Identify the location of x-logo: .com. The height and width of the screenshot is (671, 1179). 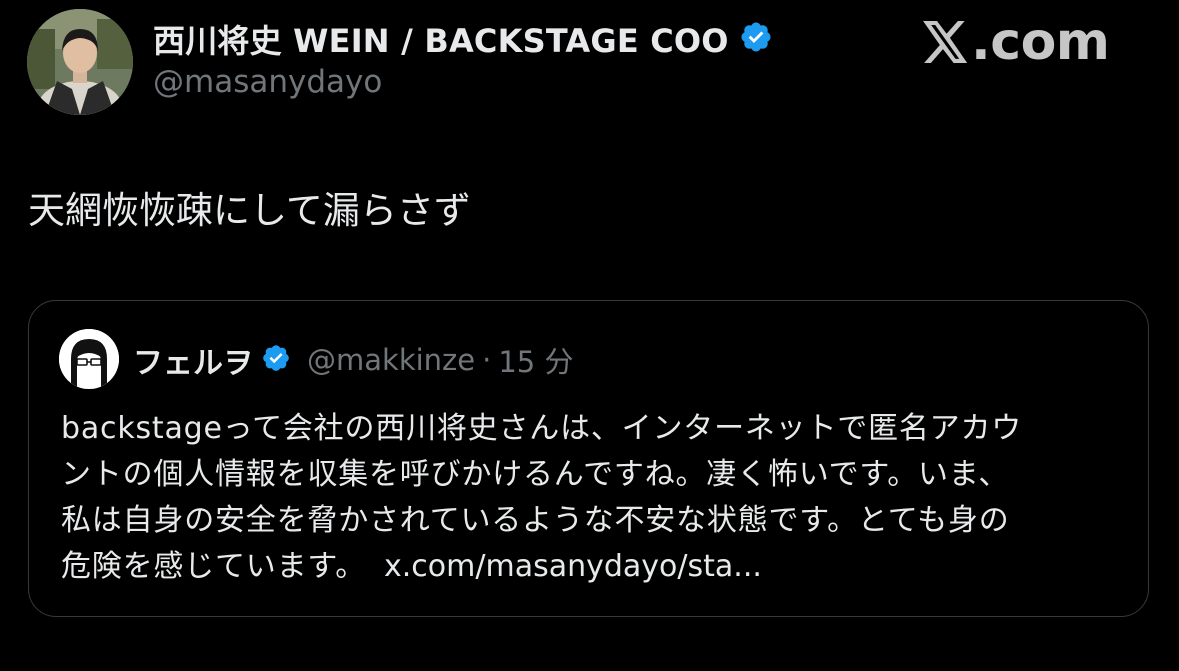
(1016, 42).